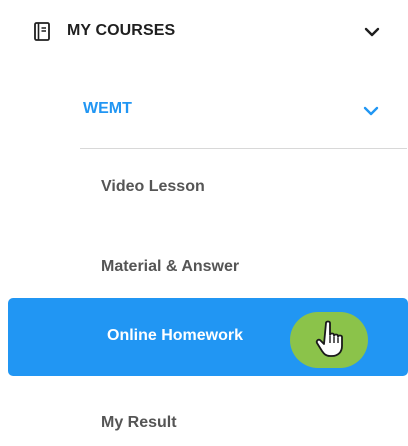 Image resolution: width=408 pixels, height=446 pixels. What do you see at coordinates (153, 186) in the screenshot?
I see `menu-item-label: Video Lesson` at bounding box center [153, 186].